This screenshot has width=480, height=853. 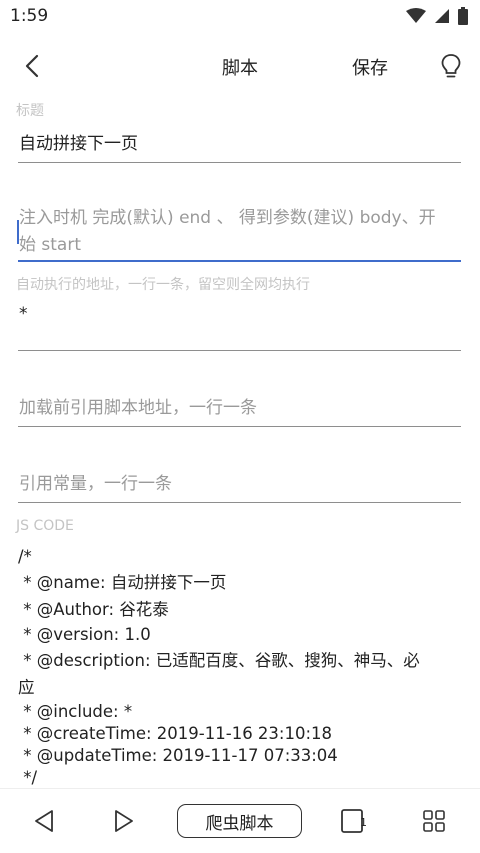 What do you see at coordinates (240, 17) in the screenshot?
I see `status-bar: 1:59` at bounding box center [240, 17].